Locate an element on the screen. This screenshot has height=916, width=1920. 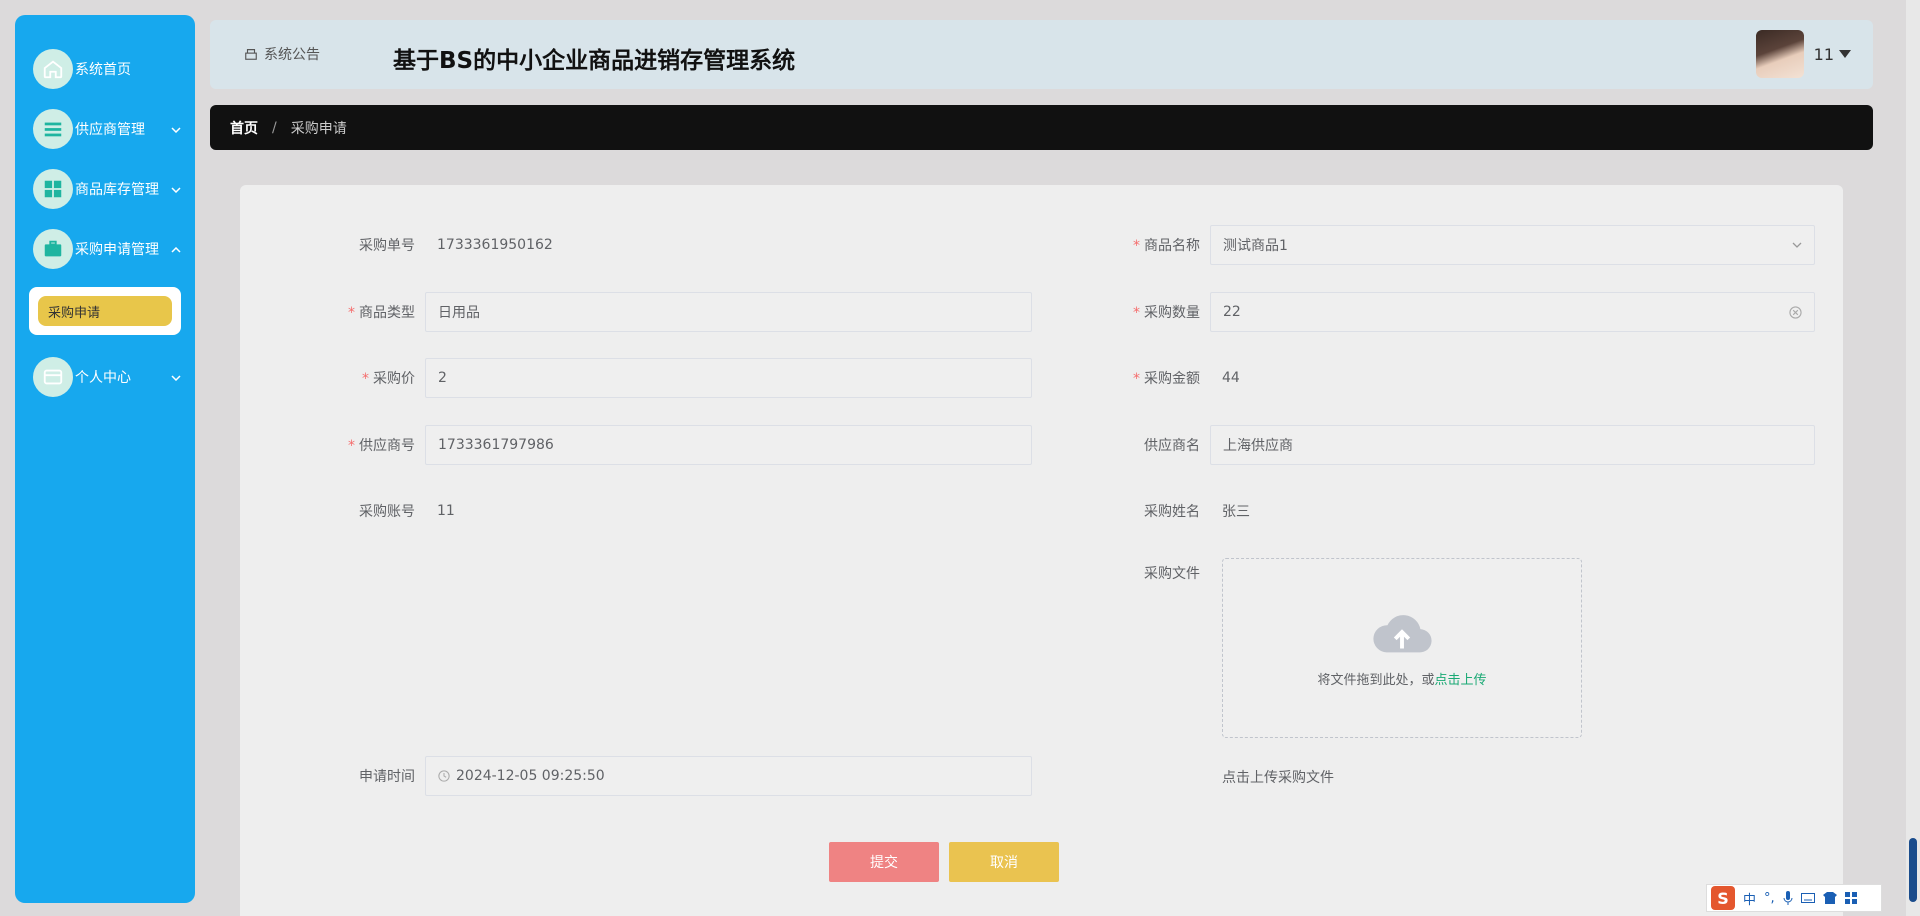
product-name-select: 测试商品1 is located at coordinates (1512, 245).